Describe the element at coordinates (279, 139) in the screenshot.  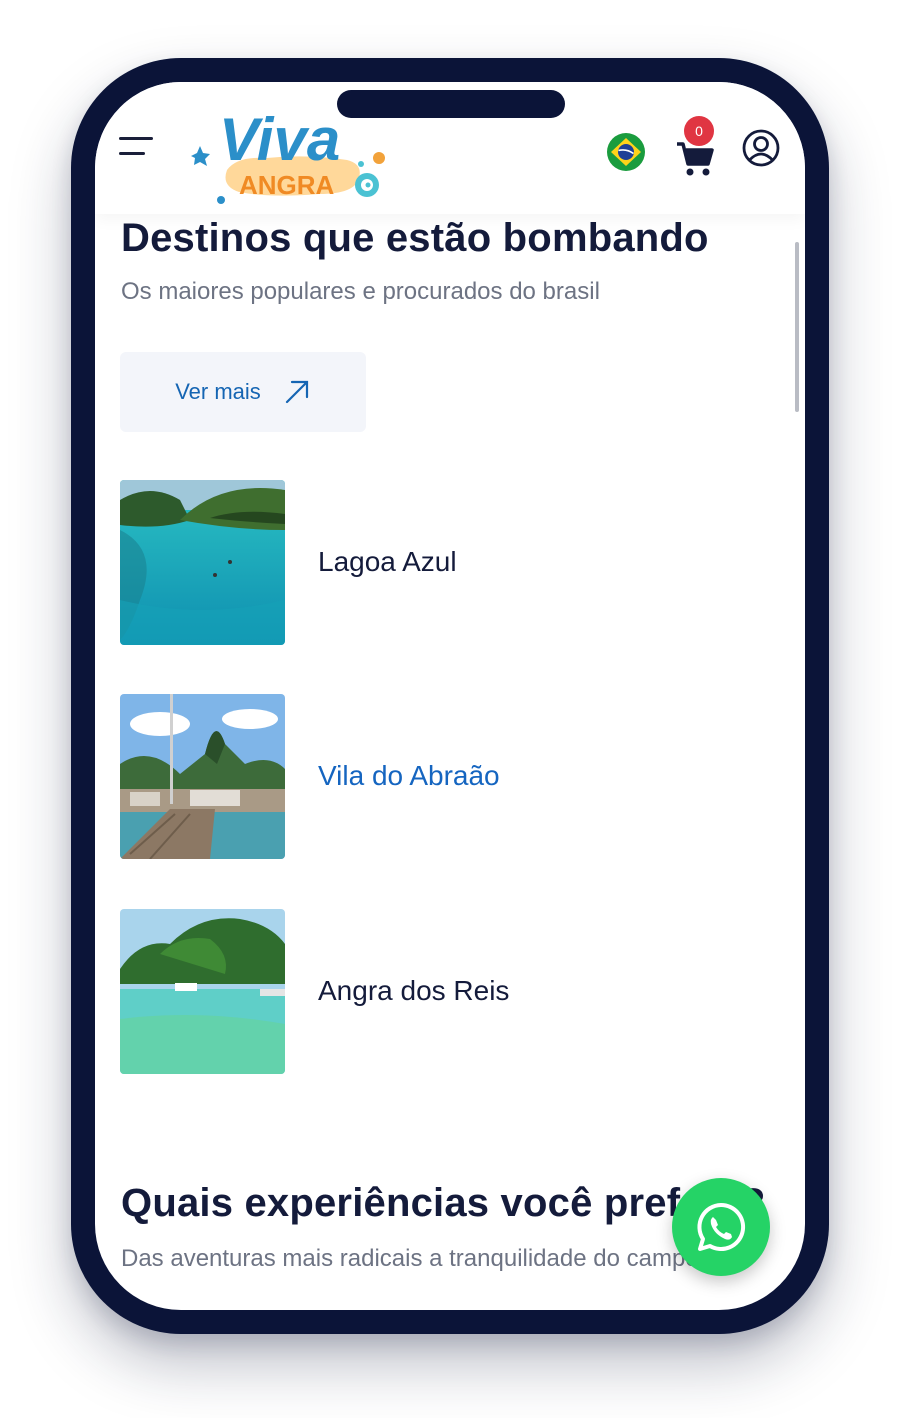
I see `logo-text: Viva` at that location.